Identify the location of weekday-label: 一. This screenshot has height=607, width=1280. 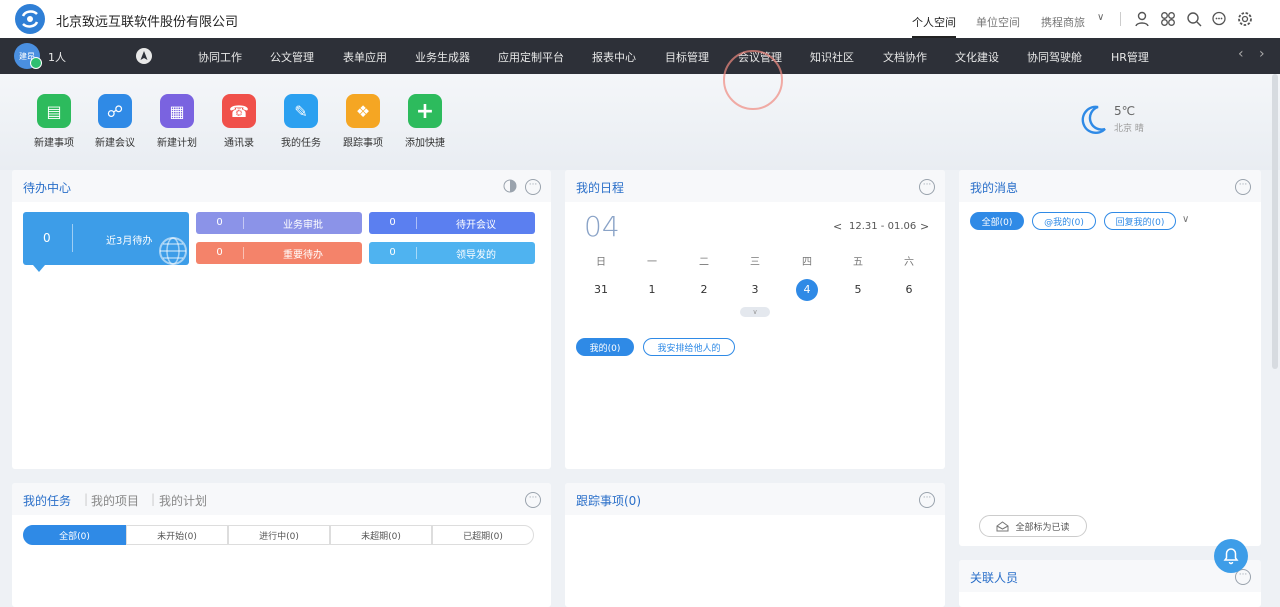
(652, 262).